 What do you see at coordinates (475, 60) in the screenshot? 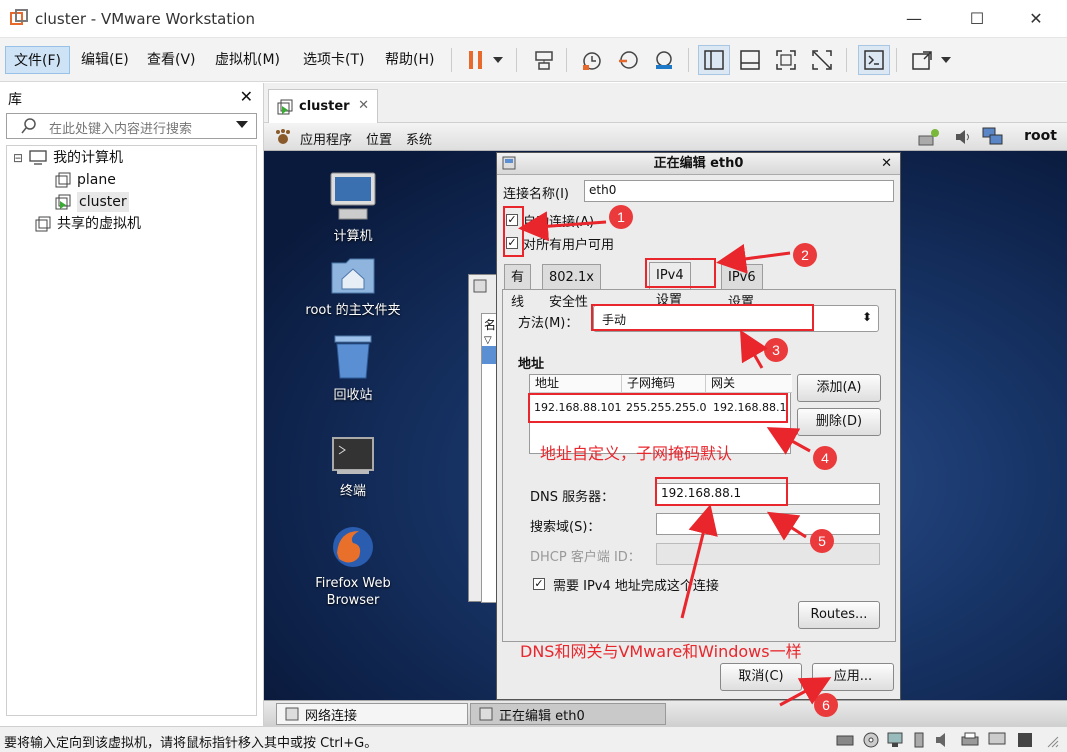
I see `pause-icon` at bounding box center [475, 60].